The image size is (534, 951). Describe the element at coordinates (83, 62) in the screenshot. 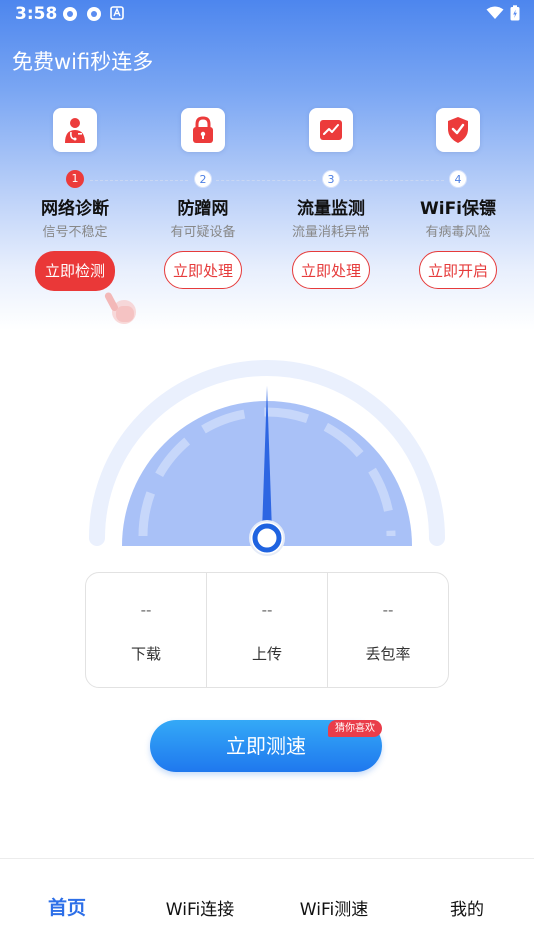

I see `app-title: 免费wifi秒连多` at that location.